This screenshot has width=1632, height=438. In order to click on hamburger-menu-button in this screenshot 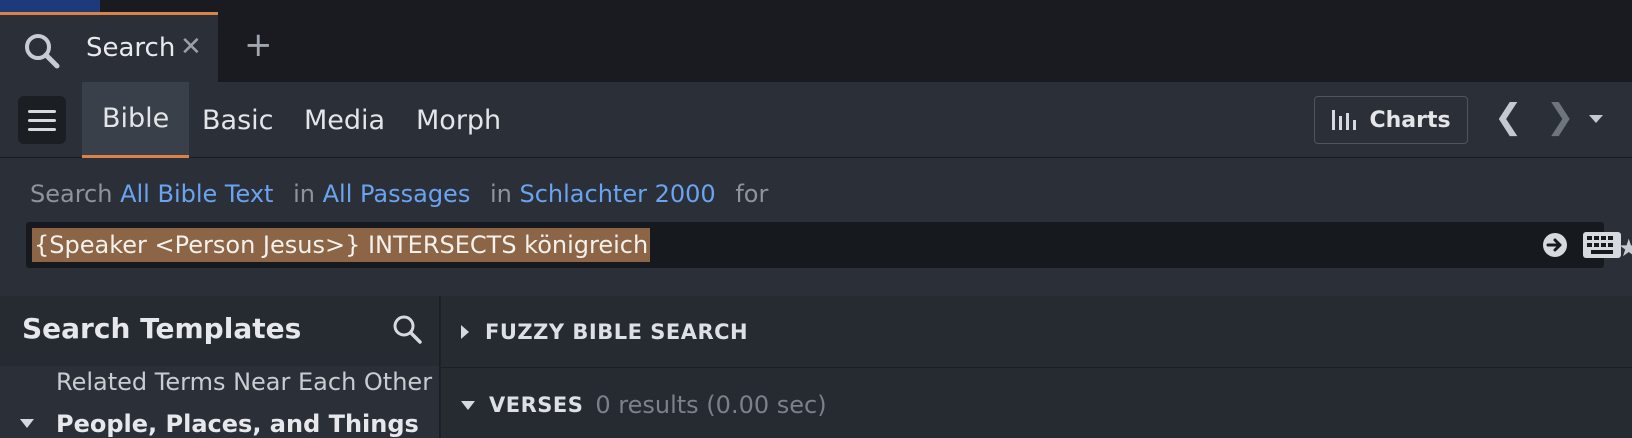, I will do `click(42, 120)`.